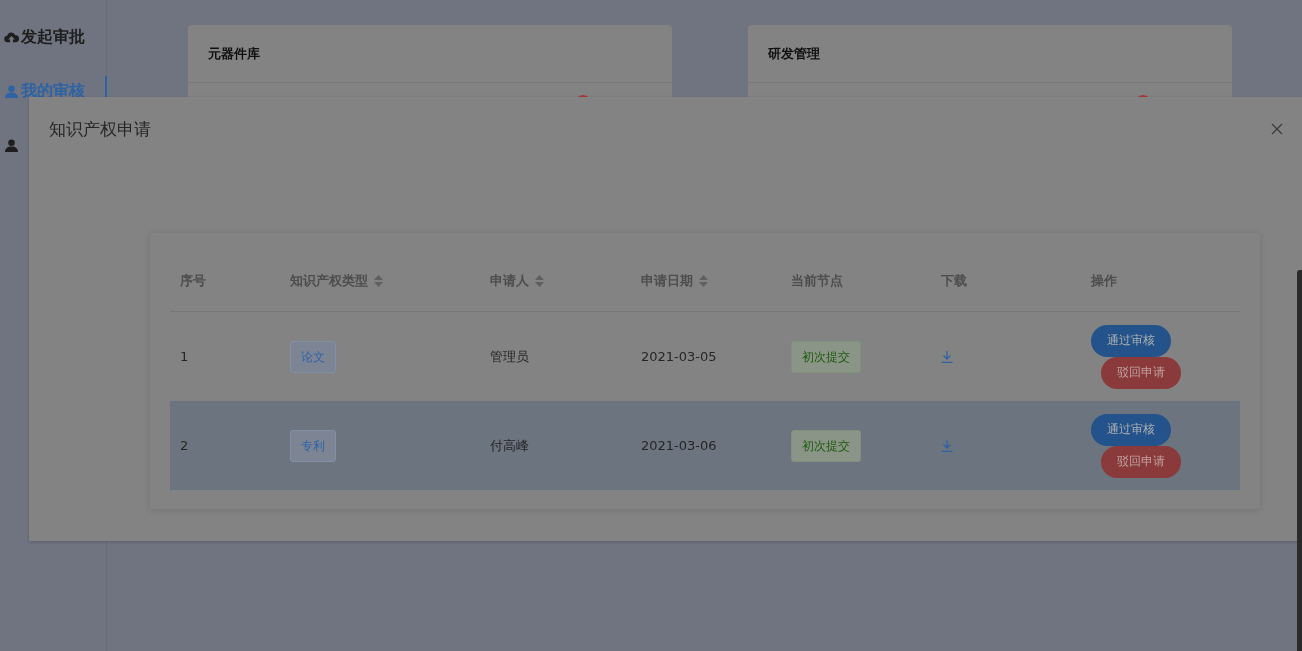 Image resolution: width=1302 pixels, height=651 pixels. Describe the element at coordinates (53, 37) in the screenshot. I see `sidebar-item: 发起审批` at that location.